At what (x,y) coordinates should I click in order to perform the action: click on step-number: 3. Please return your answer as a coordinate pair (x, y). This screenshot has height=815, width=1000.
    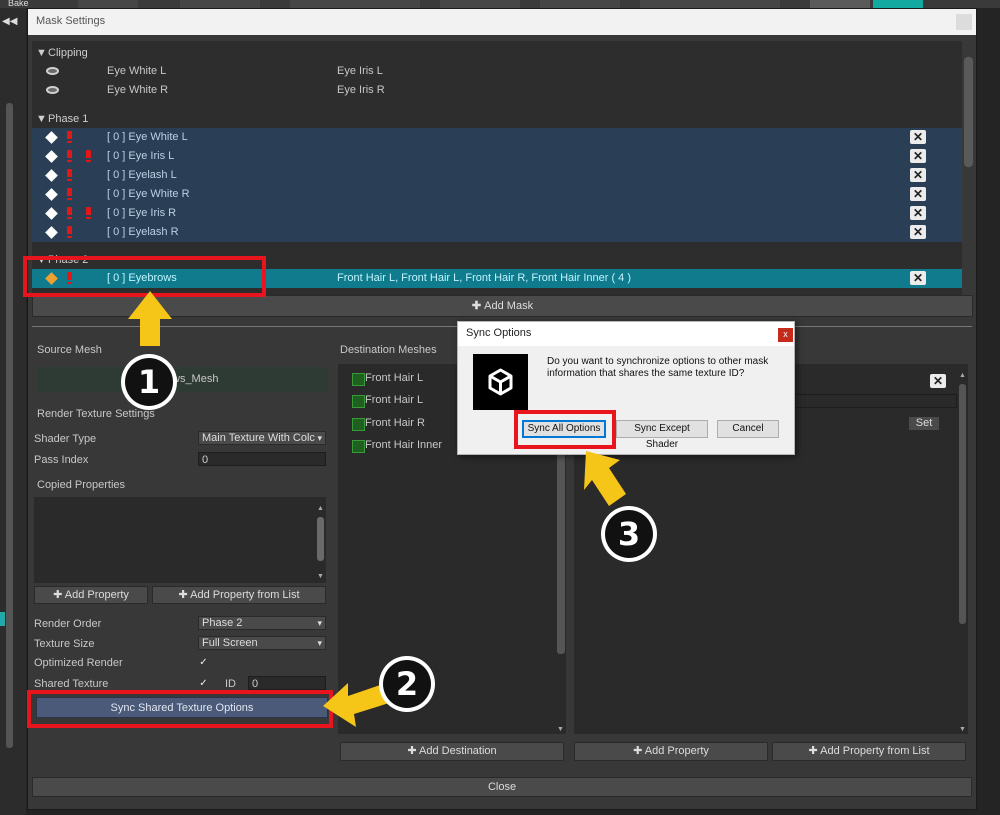
    Looking at the image, I should click on (629, 534).